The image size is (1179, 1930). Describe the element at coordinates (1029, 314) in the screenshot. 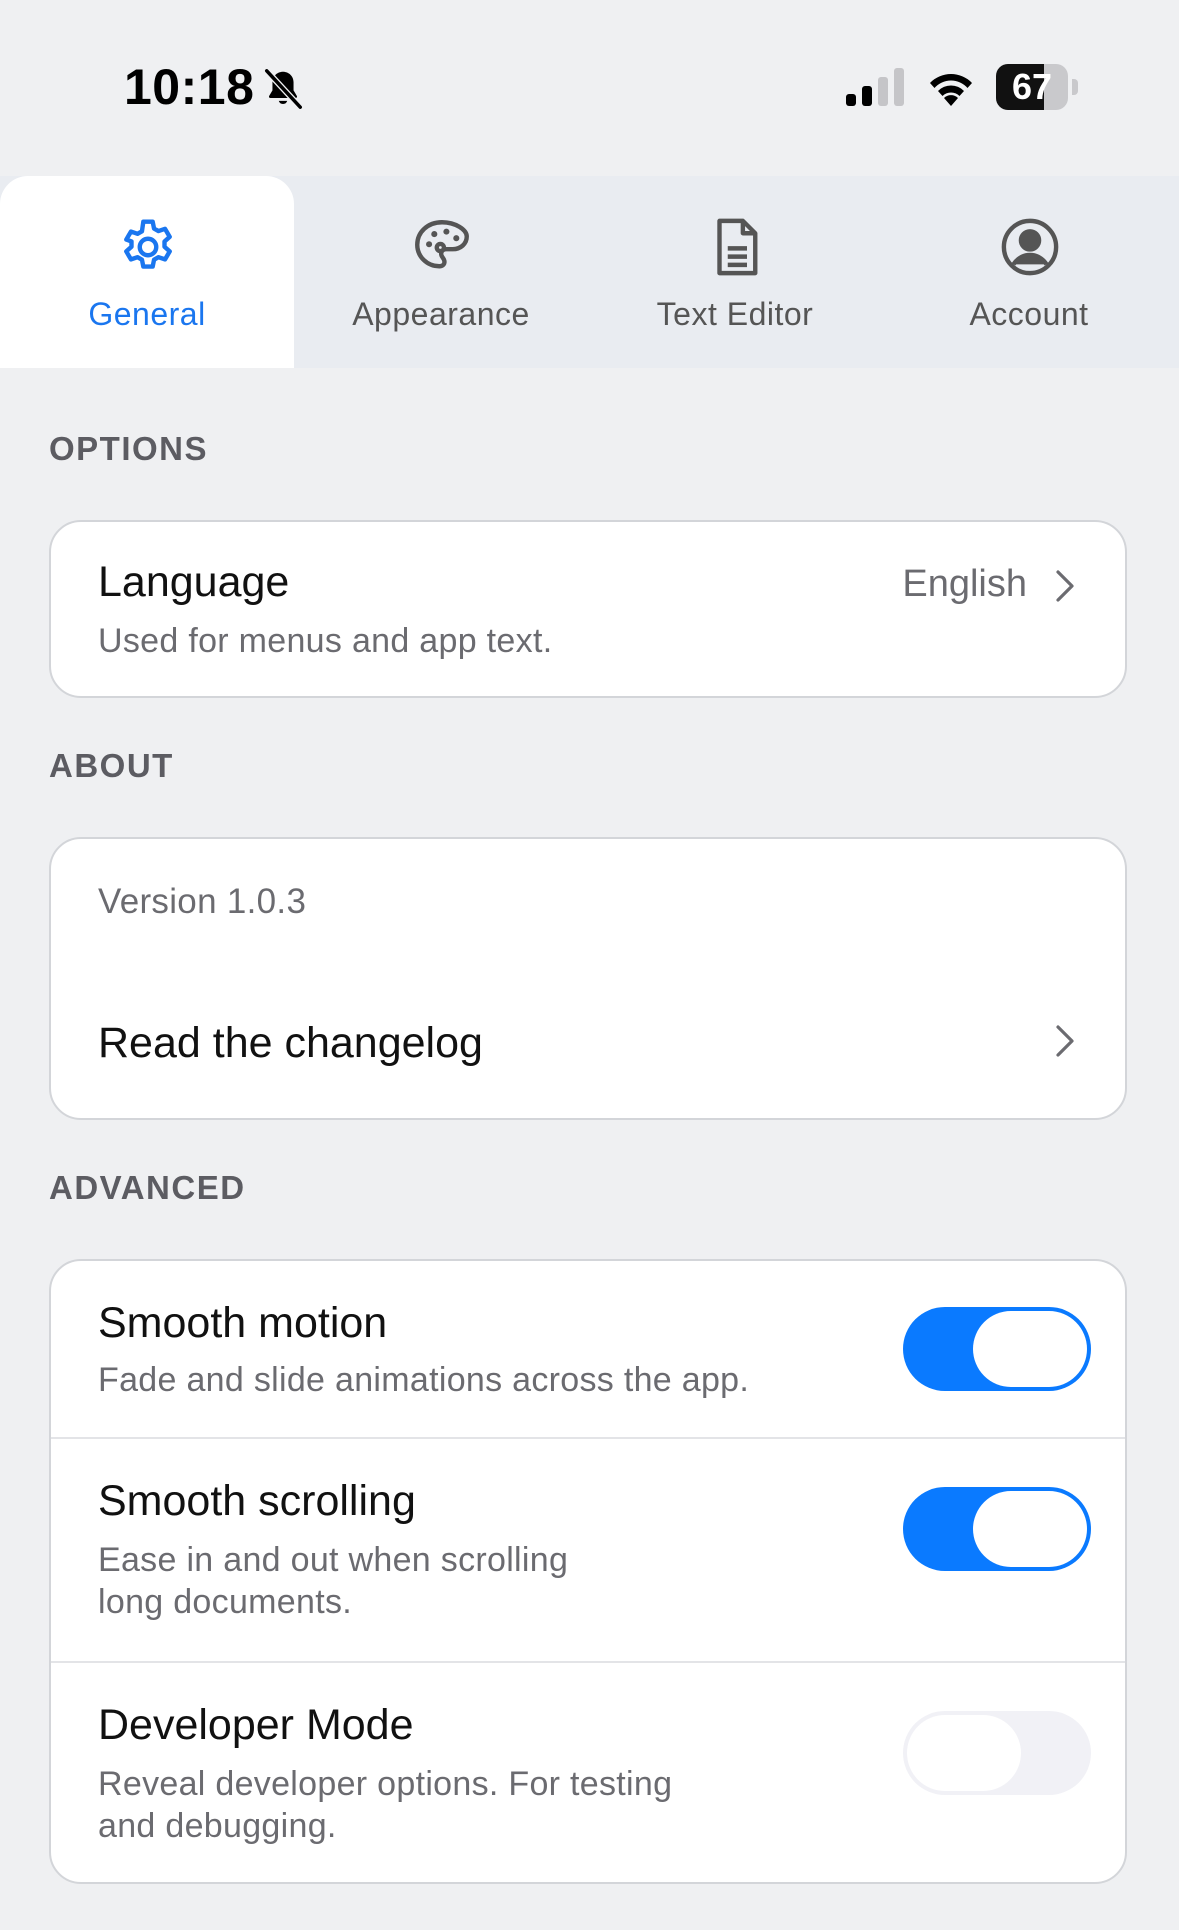

I see `tab-account-label: Account` at that location.